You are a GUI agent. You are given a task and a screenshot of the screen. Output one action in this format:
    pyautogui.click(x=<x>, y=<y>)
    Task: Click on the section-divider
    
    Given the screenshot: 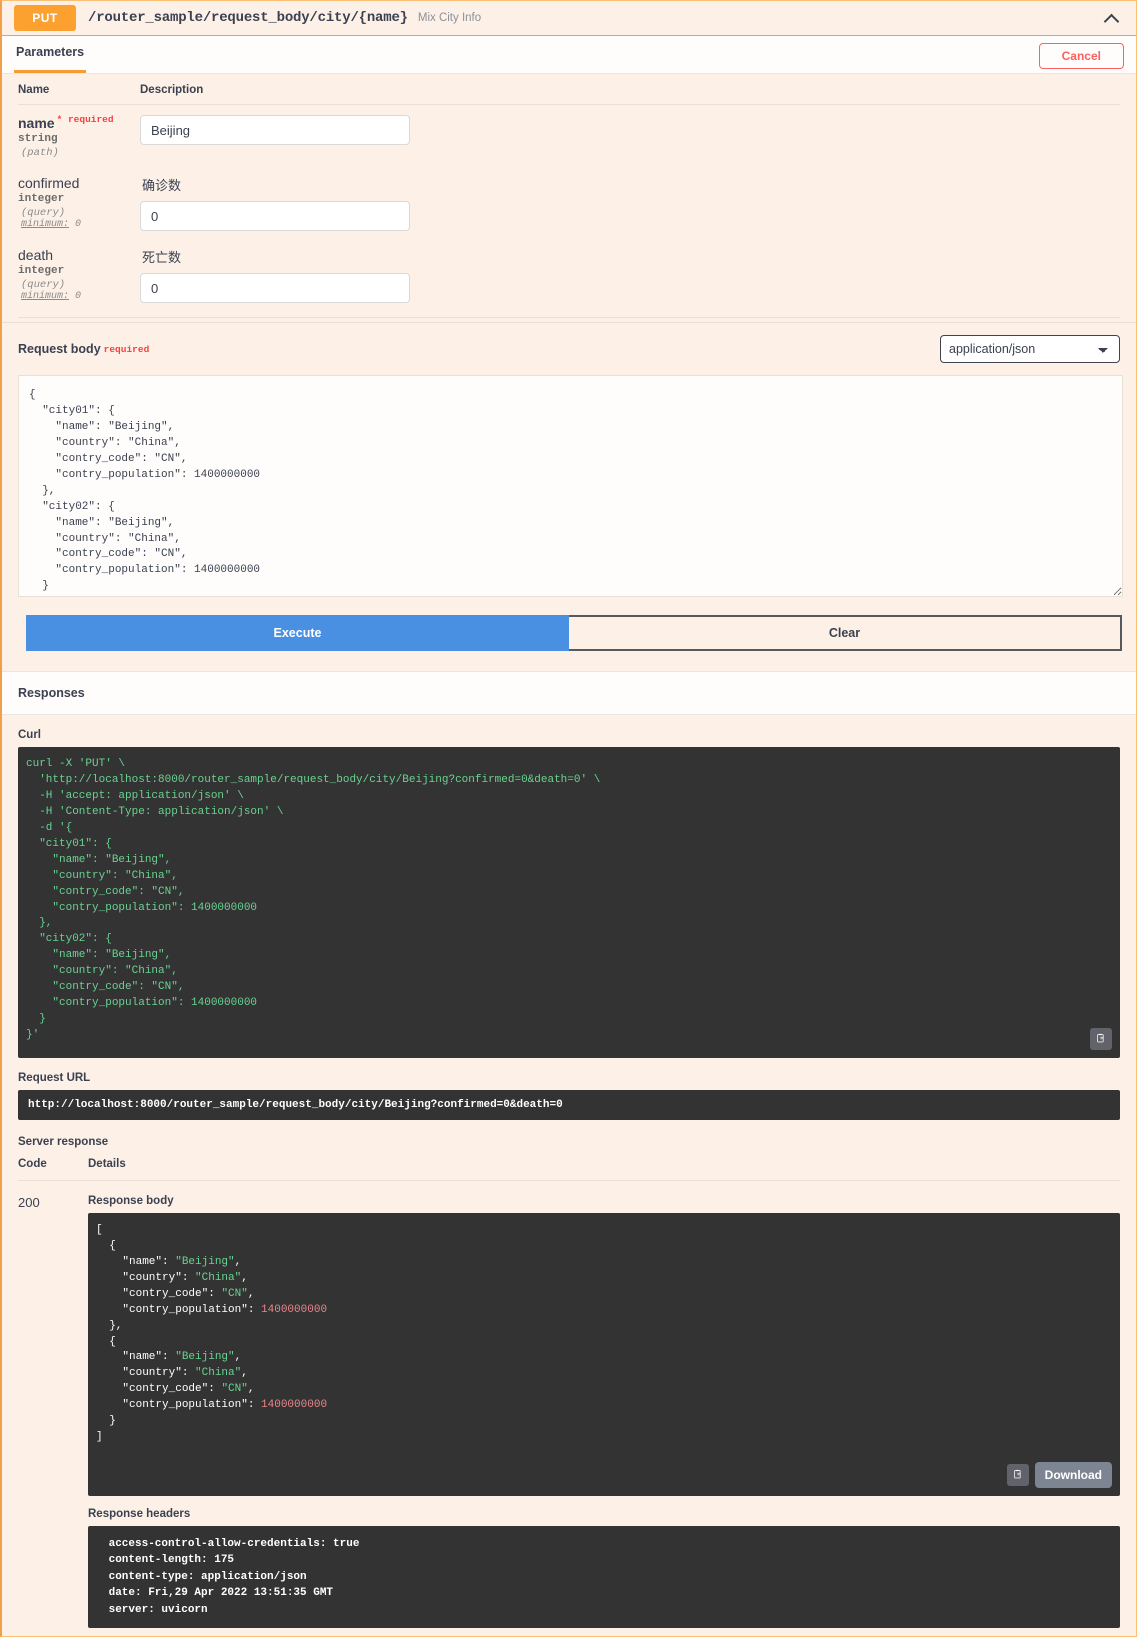 What is the action you would take?
    pyautogui.click(x=569, y=318)
    